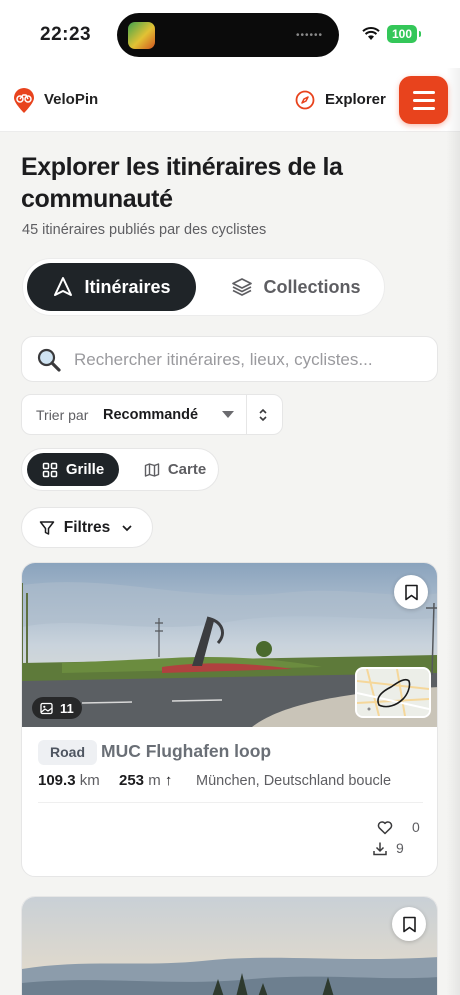 The height and width of the screenshot is (995, 460). Describe the element at coordinates (404, 34) in the screenshot. I see `battery-indicator: 100` at that location.